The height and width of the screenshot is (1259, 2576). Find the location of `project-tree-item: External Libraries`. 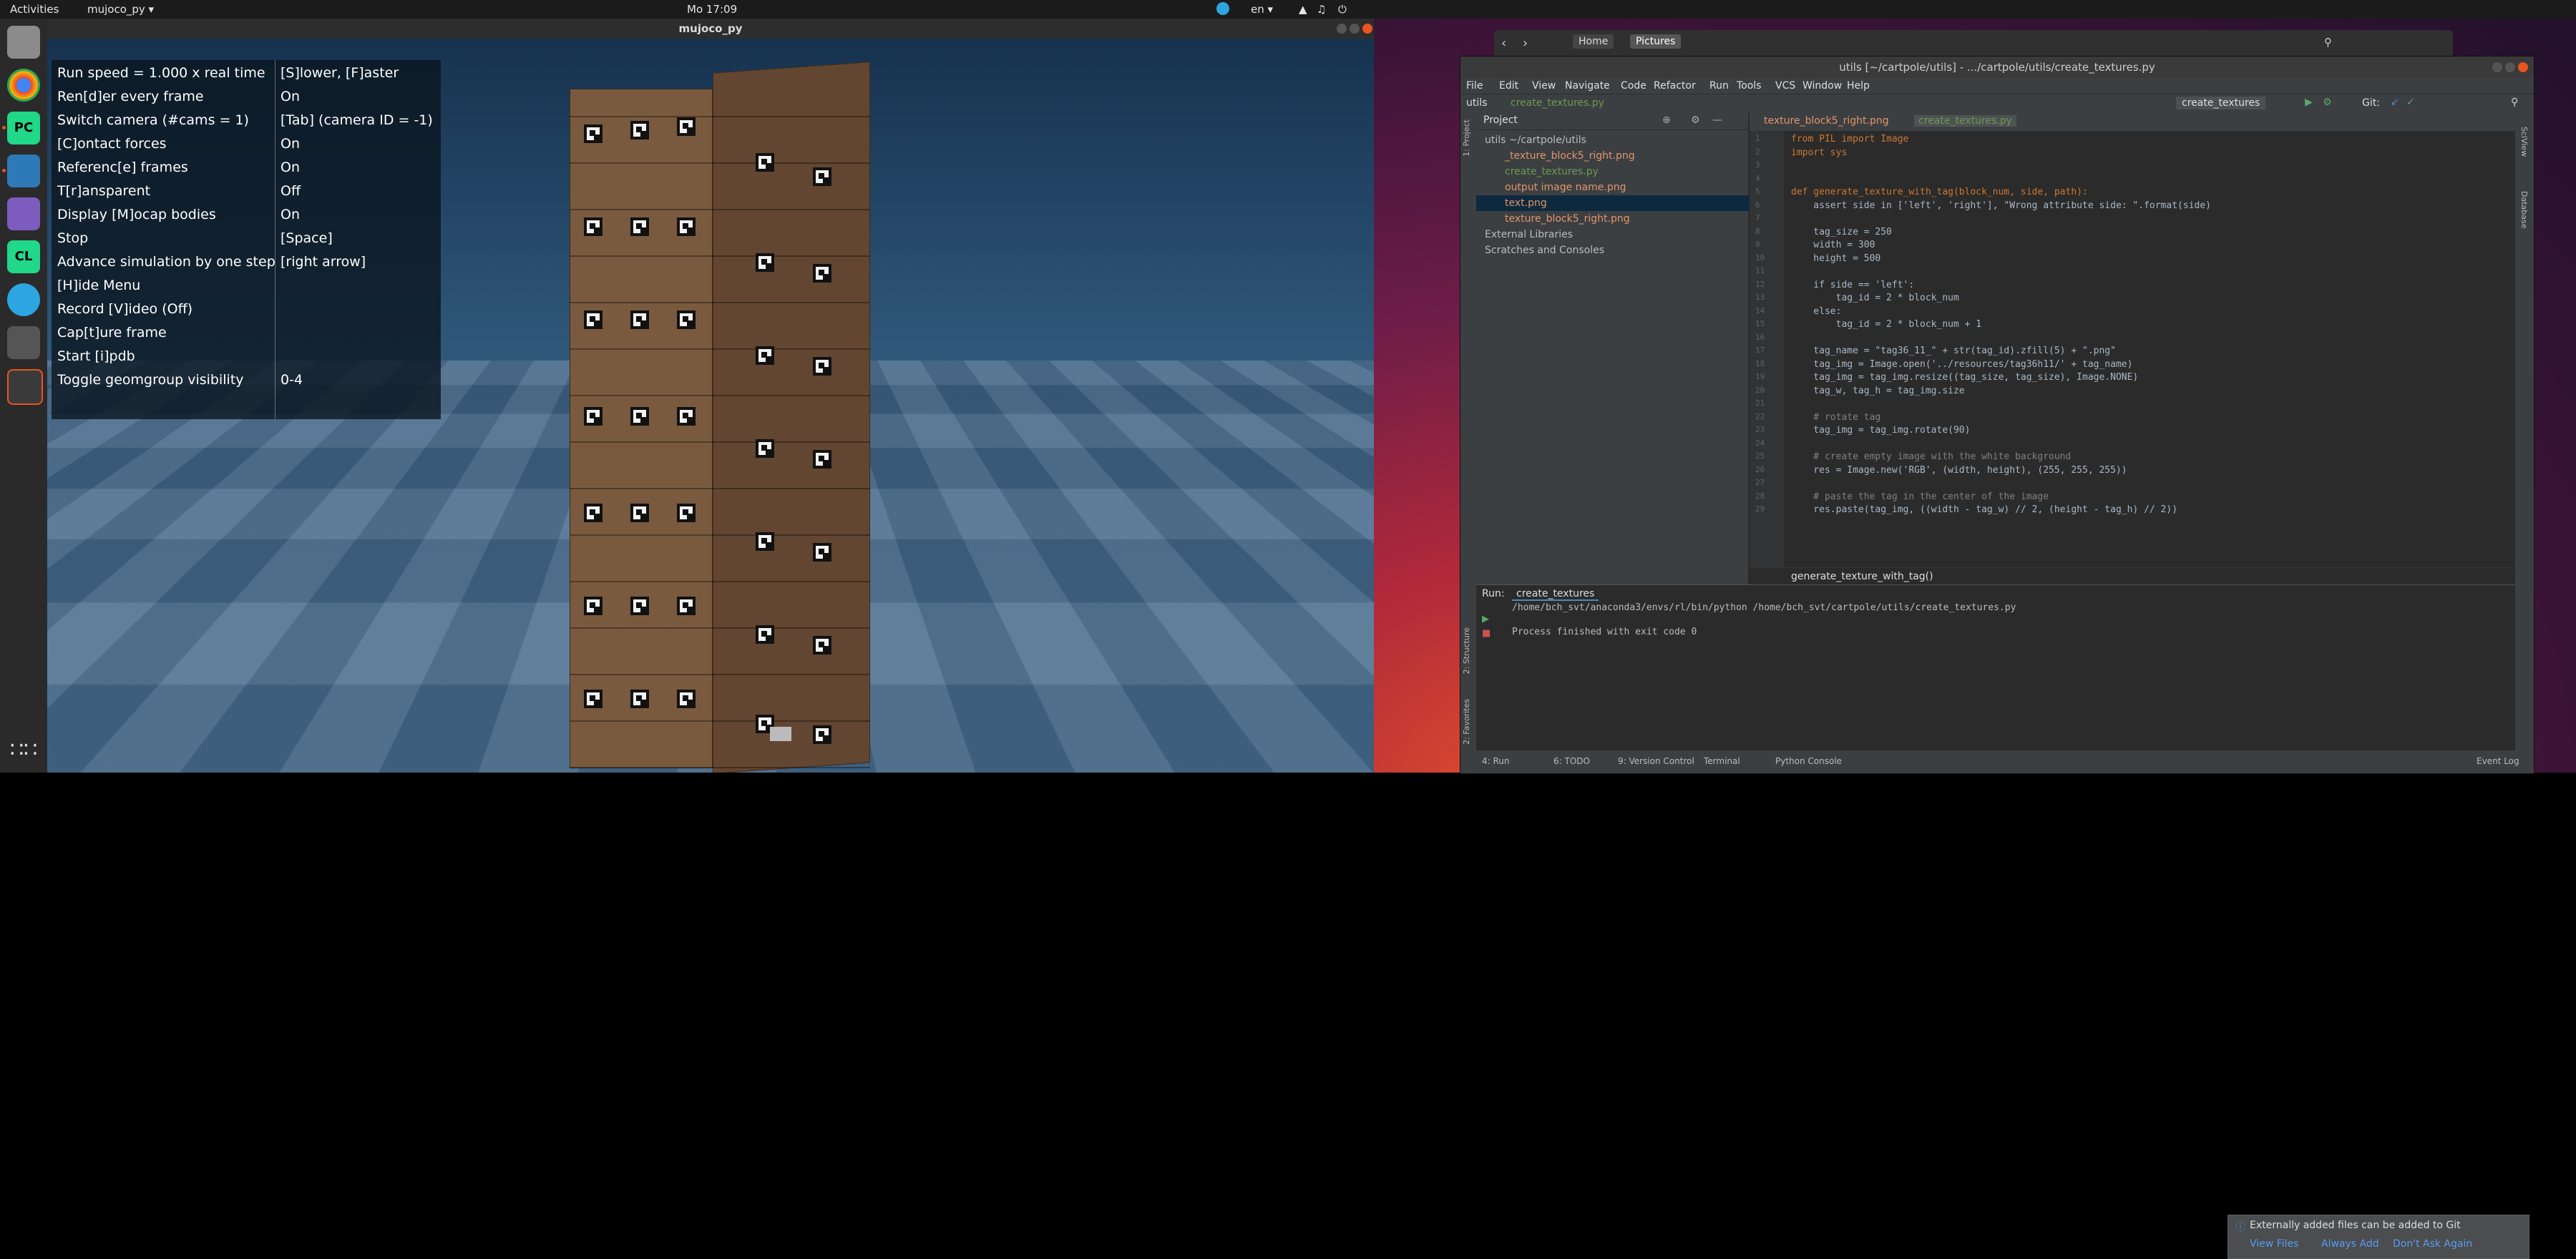

project-tree-item: External Libraries is located at coordinates (1529, 235).